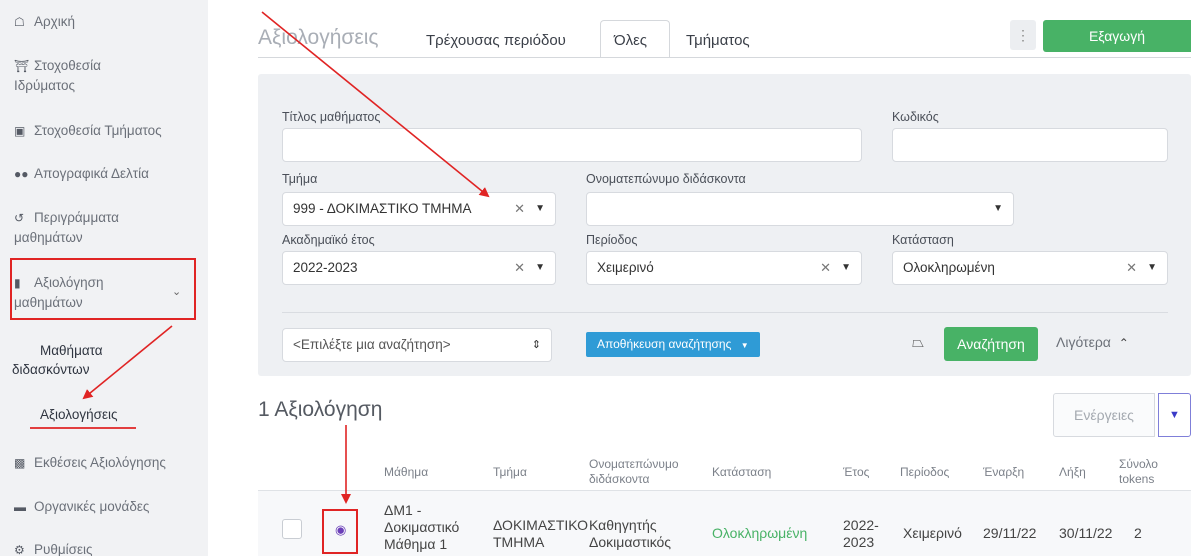 The image size is (1191, 556). Describe the element at coordinates (949, 267) in the screenshot. I see `status-value: Ολοκληρωμένη` at that location.